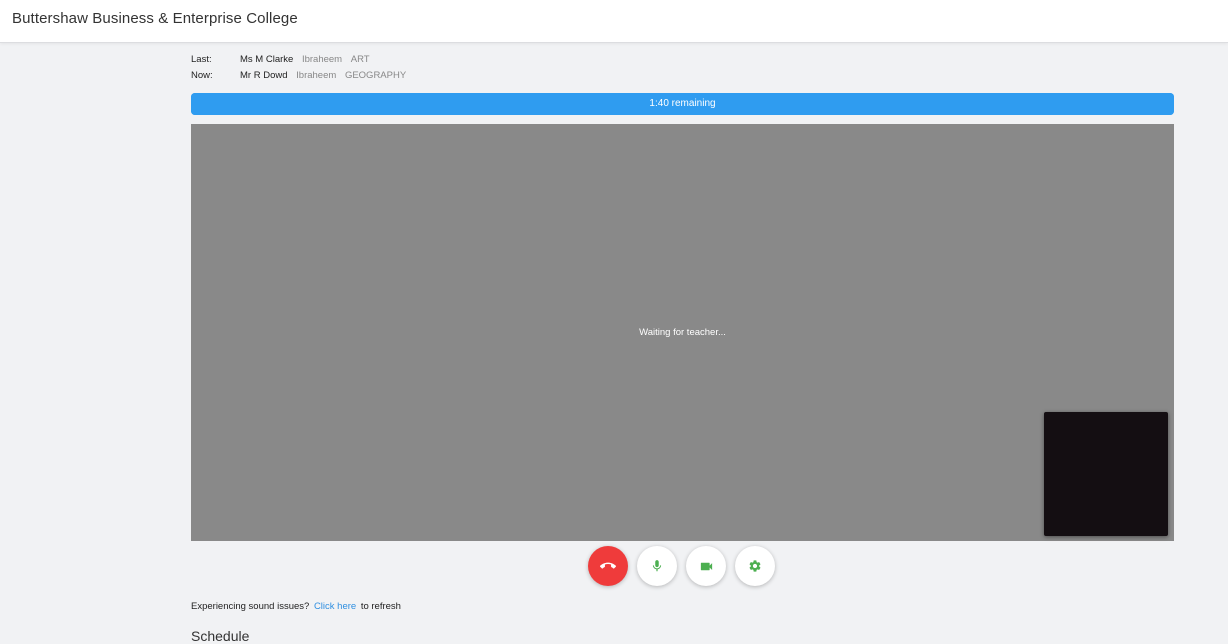  I want to click on microphone-icon, so click(657, 566).